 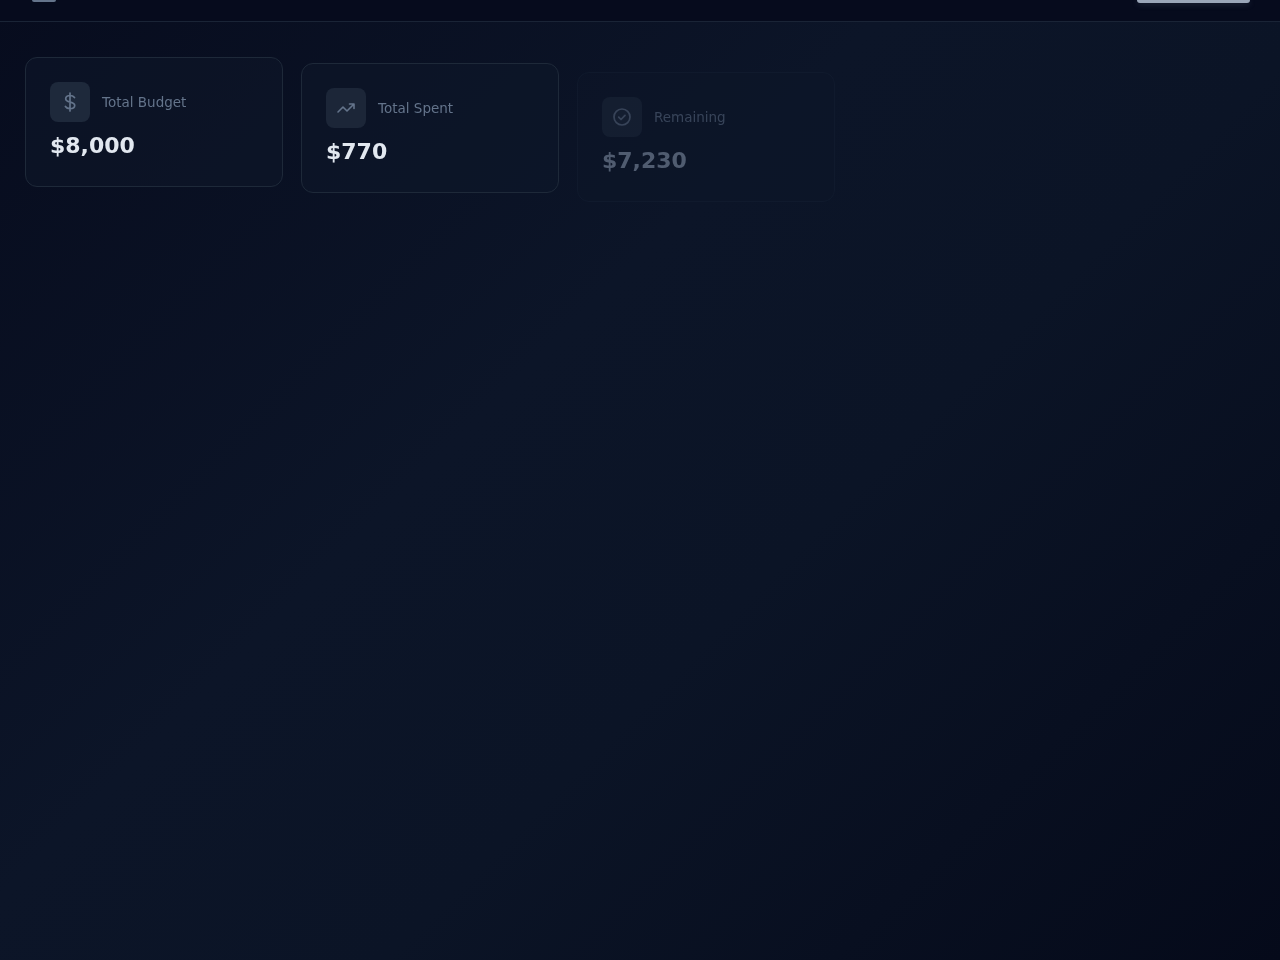 I want to click on stat-label: Total Budget, so click(x=144, y=102).